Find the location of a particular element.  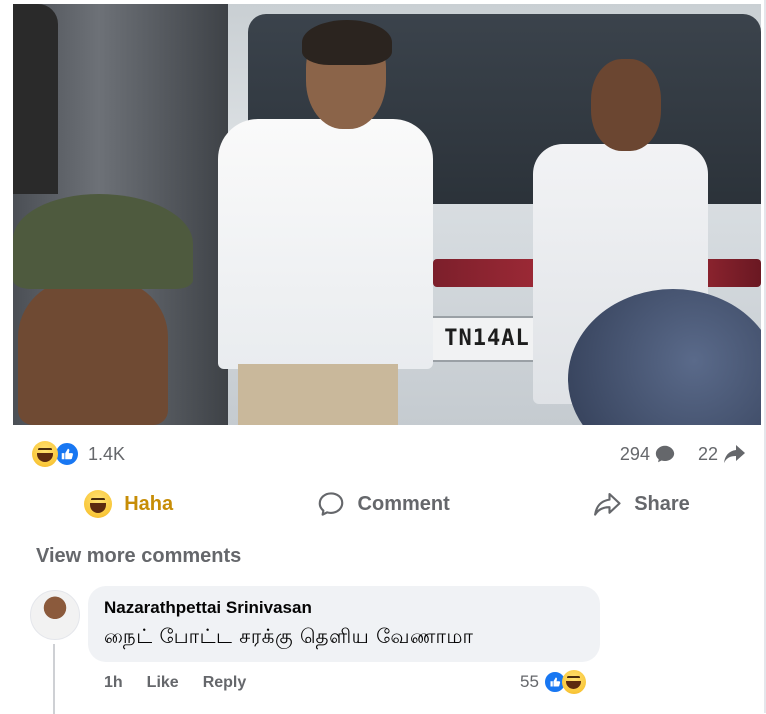

person-background-left is located at coordinates (35, 99).